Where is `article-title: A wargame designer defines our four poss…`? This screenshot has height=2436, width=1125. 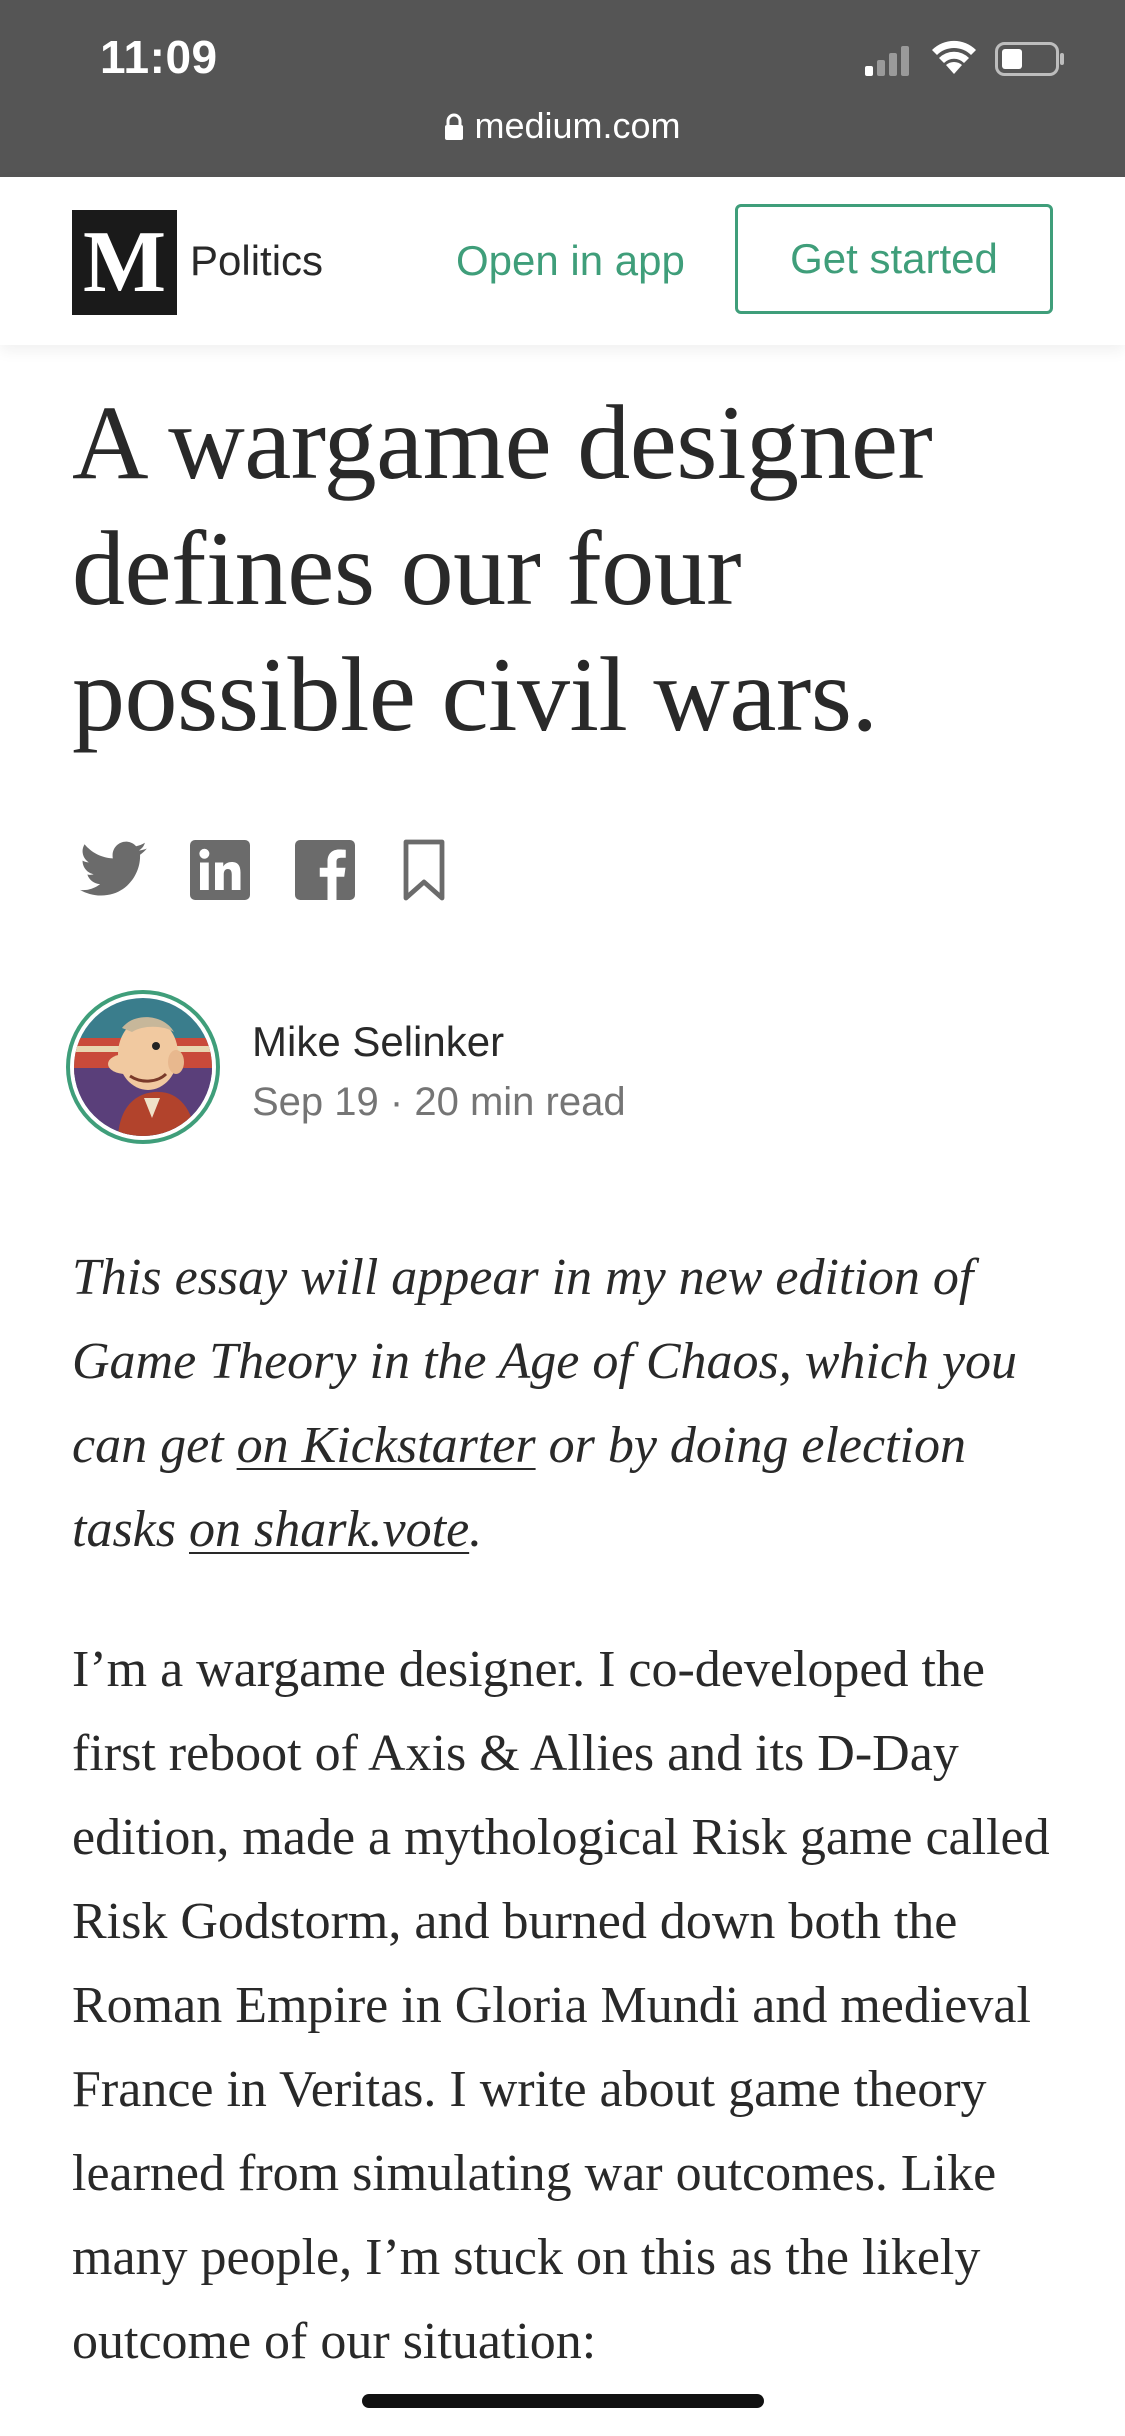
article-title: A wargame designer defines our four poss… is located at coordinates (502, 568).